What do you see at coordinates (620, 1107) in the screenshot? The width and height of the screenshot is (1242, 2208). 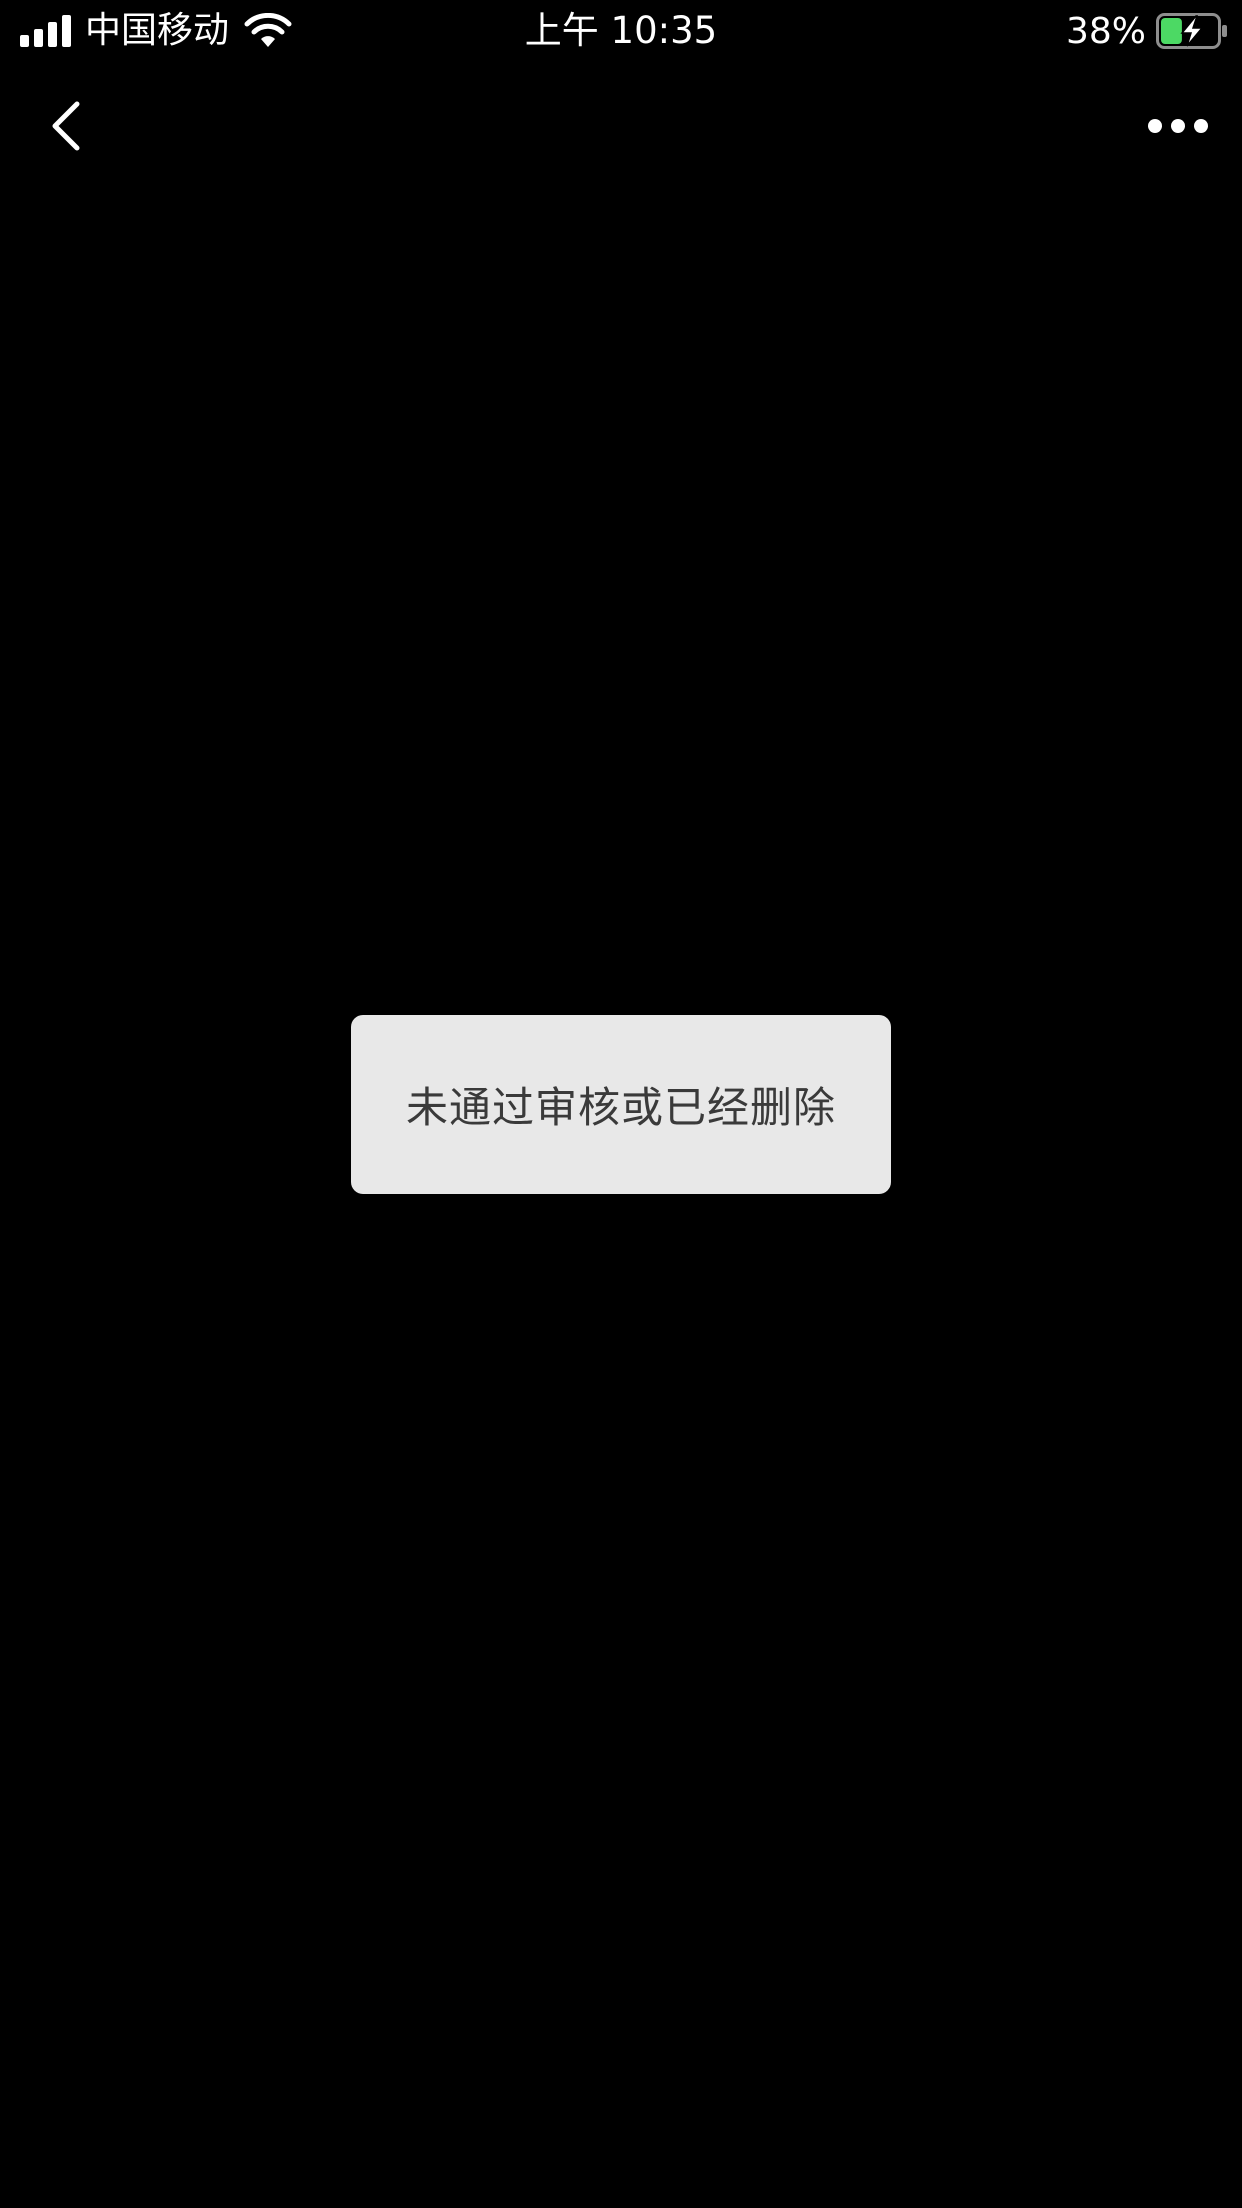 I see `toast-text: 未通过审核或已经删除` at bounding box center [620, 1107].